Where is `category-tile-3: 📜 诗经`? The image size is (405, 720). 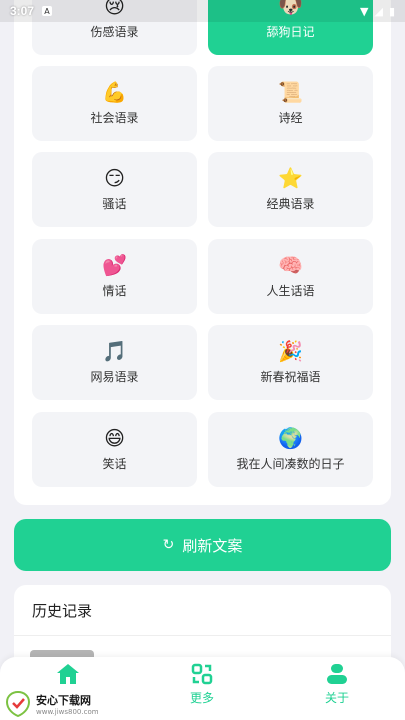 category-tile-3: 📜 诗经 is located at coordinates (290, 103).